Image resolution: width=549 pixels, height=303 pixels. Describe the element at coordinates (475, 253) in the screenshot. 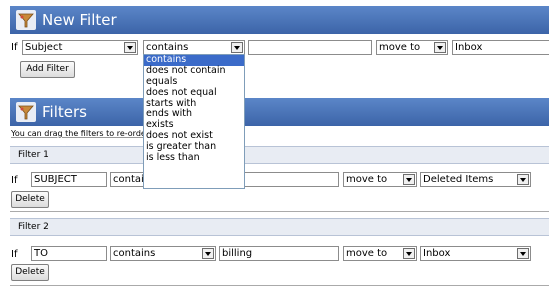

I see `filter-2-folder-select: Inbox` at that location.